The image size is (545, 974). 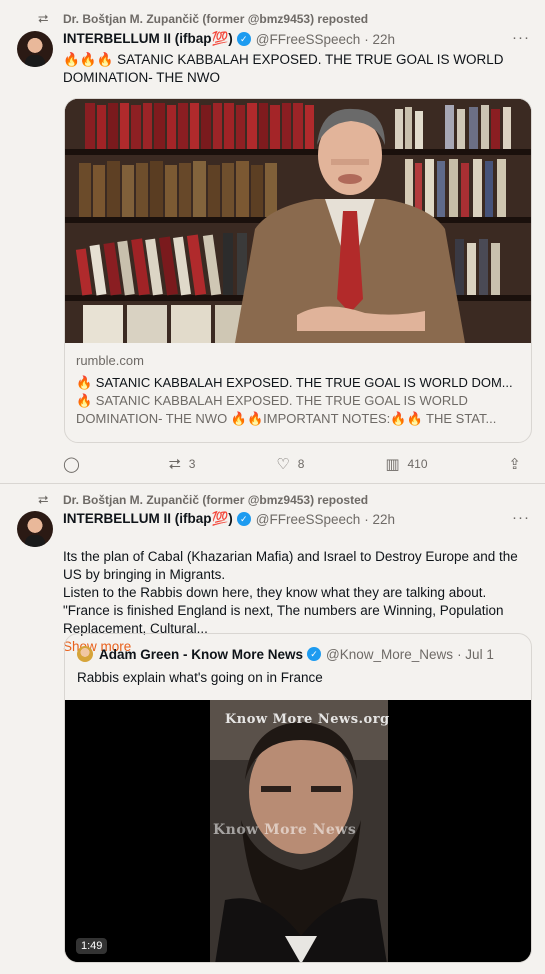 I want to click on repost-button: ⮂ 3, so click(x=182, y=464).